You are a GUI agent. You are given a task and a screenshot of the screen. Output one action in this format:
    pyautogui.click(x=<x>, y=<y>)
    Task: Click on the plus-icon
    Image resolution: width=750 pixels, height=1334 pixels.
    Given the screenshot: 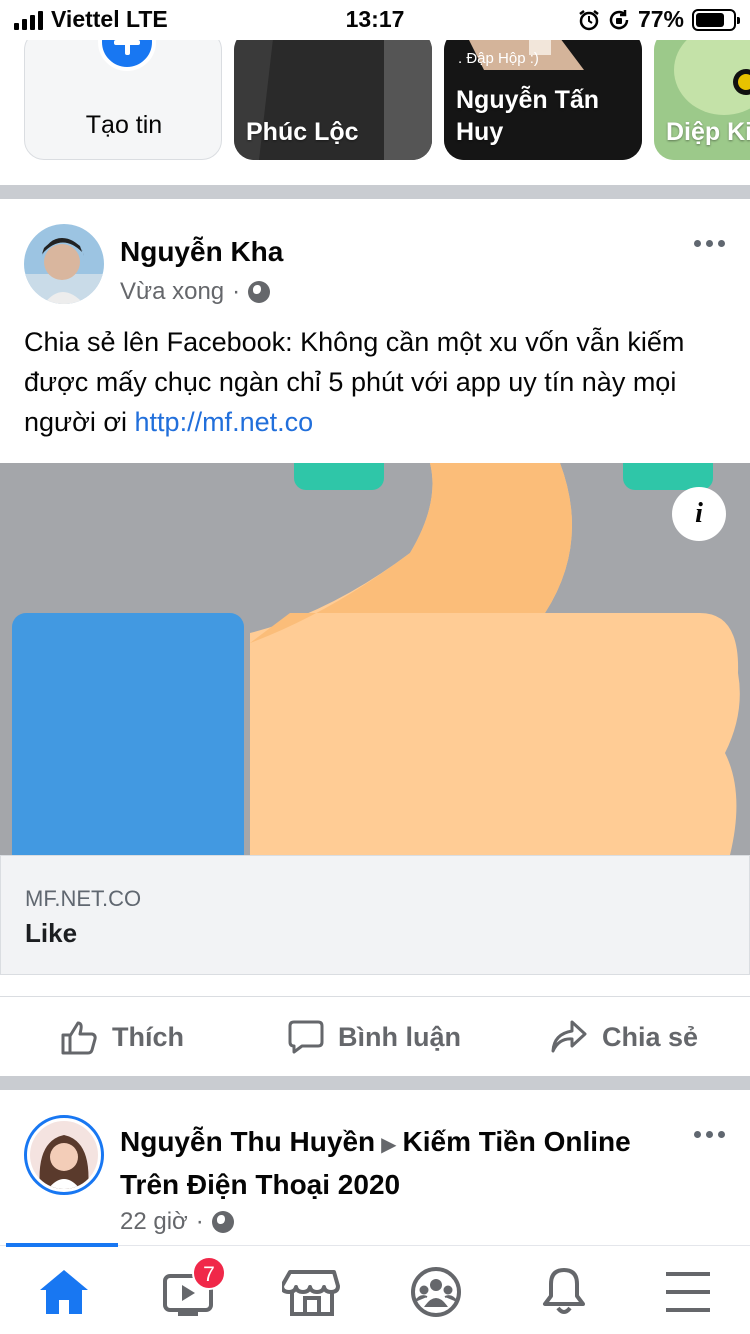 What is the action you would take?
    pyautogui.click(x=127, y=55)
    